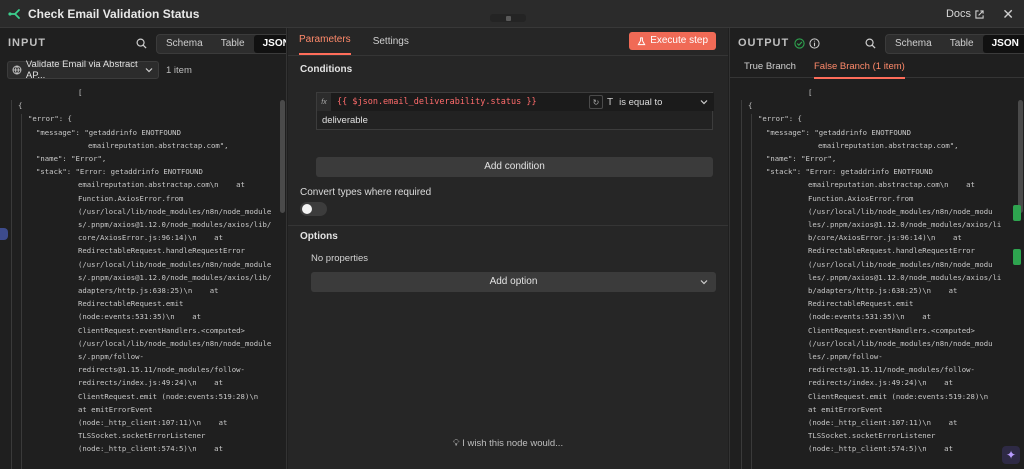 This screenshot has width=1024, height=469. What do you see at coordinates (456, 443) in the screenshot?
I see `lightbulb-icon: 💡︎` at bounding box center [456, 443].